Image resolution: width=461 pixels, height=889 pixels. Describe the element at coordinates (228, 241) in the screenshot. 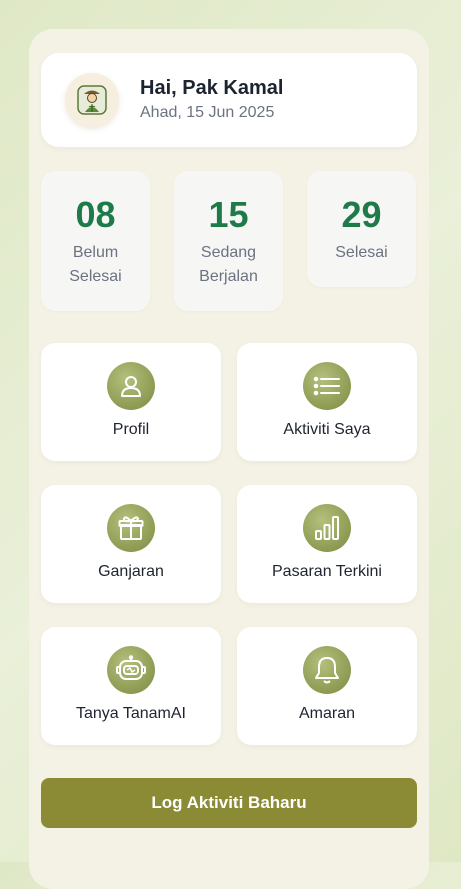

I see `stat-card-in-progress: 15 Sedang Berjalan` at that location.